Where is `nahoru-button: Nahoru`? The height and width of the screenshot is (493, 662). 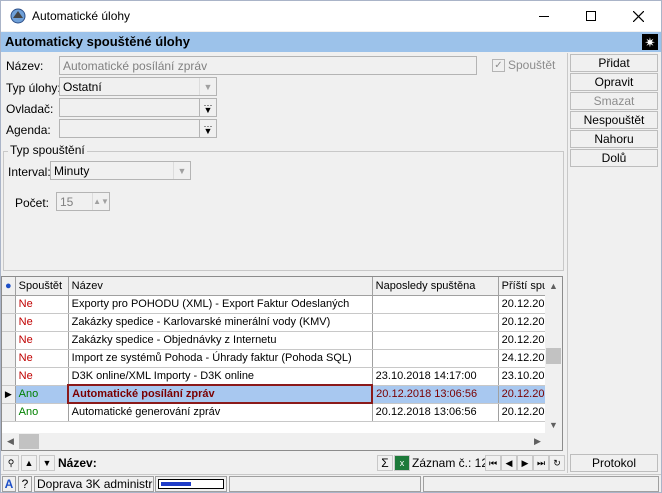
nahoru-button: Nahoru is located at coordinates (614, 139).